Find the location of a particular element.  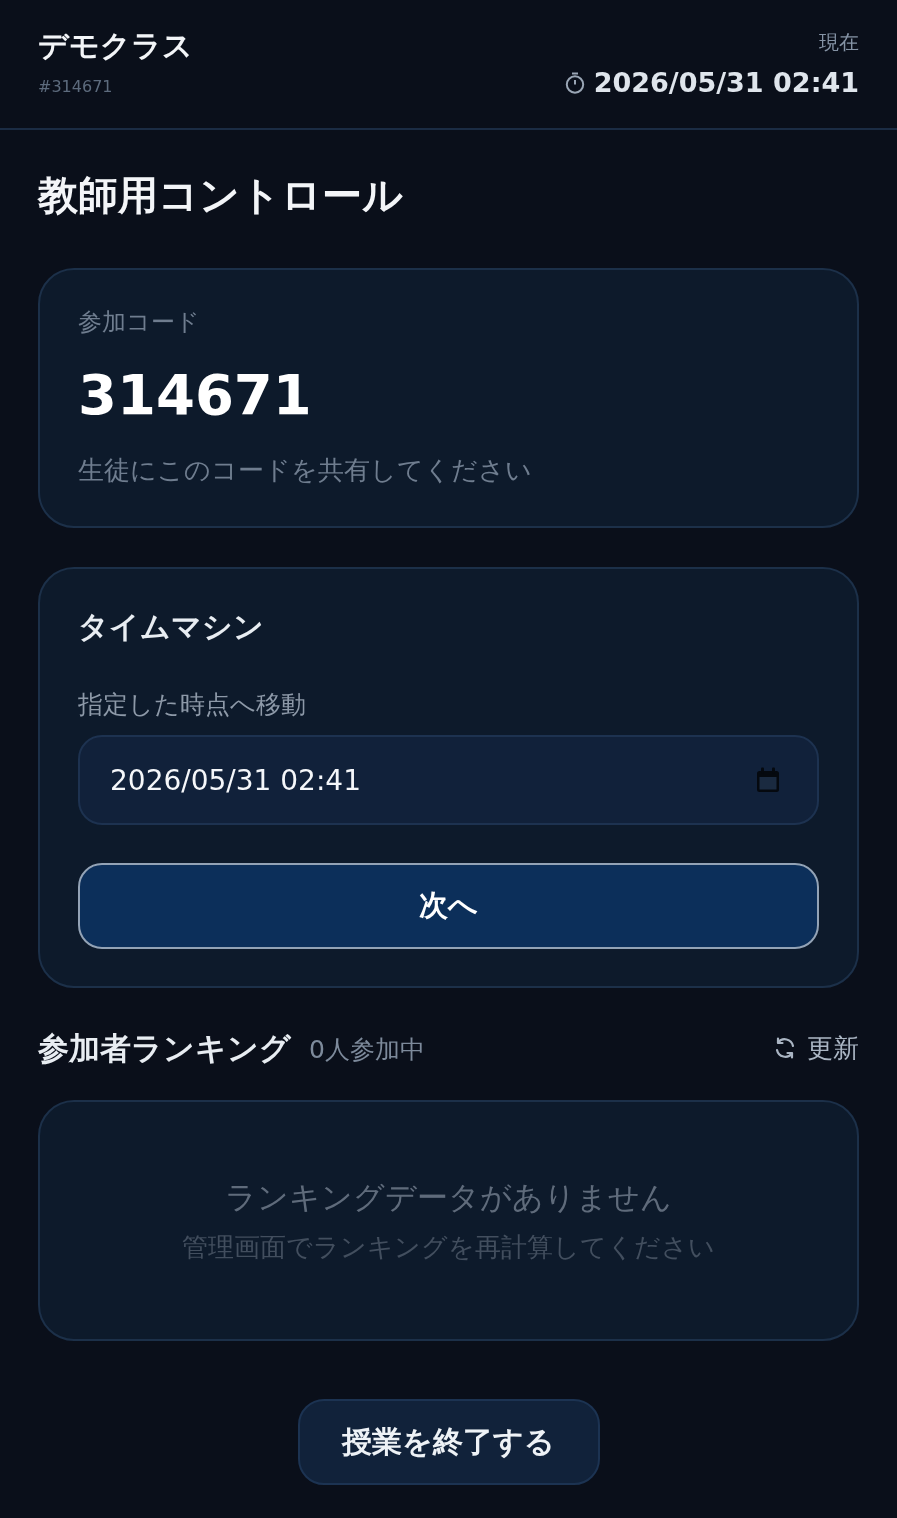

code-hint: 生徒にこのコードを共有してください is located at coordinates (305, 470).